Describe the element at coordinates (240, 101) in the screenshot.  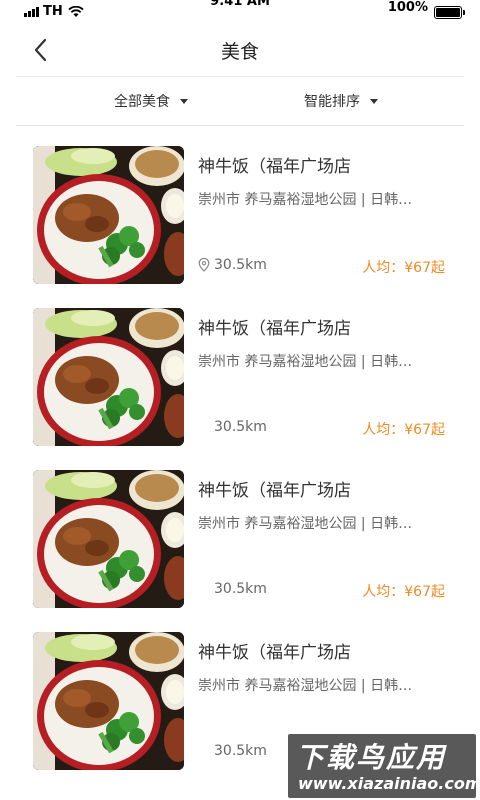
I see `filter-bar: 全部美食 智能排序` at that location.